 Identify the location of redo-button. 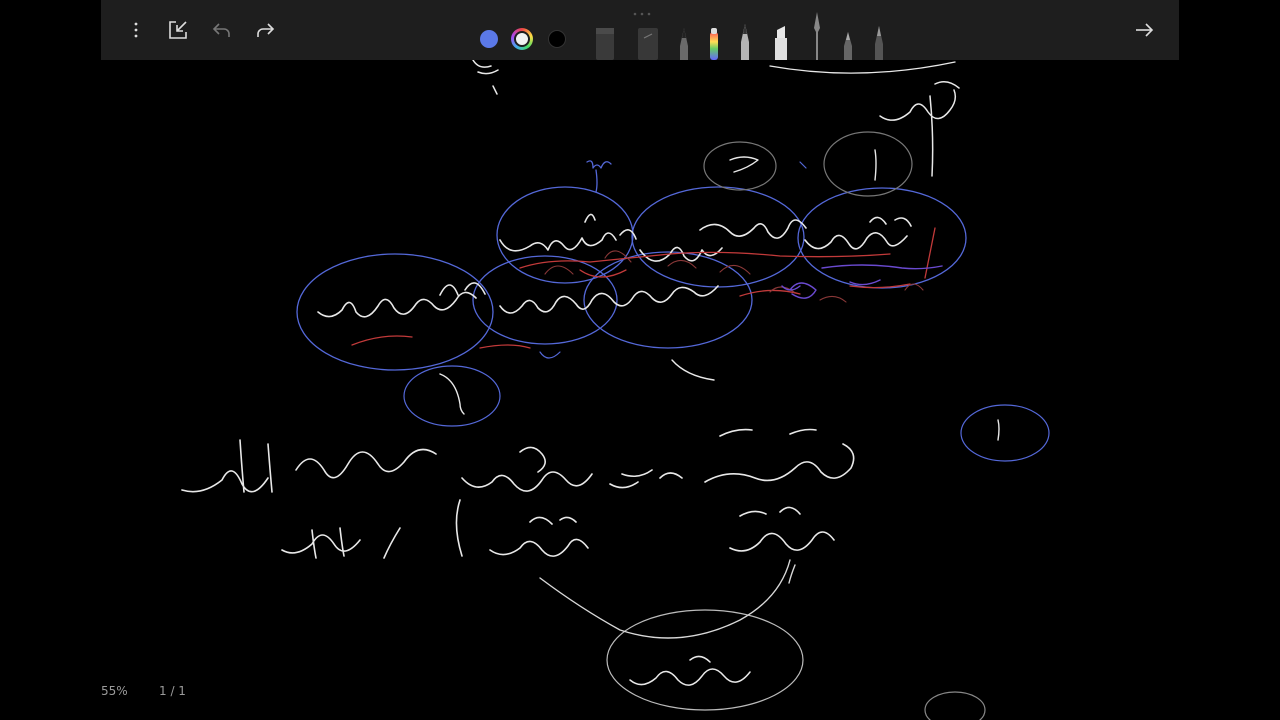
(265, 30).